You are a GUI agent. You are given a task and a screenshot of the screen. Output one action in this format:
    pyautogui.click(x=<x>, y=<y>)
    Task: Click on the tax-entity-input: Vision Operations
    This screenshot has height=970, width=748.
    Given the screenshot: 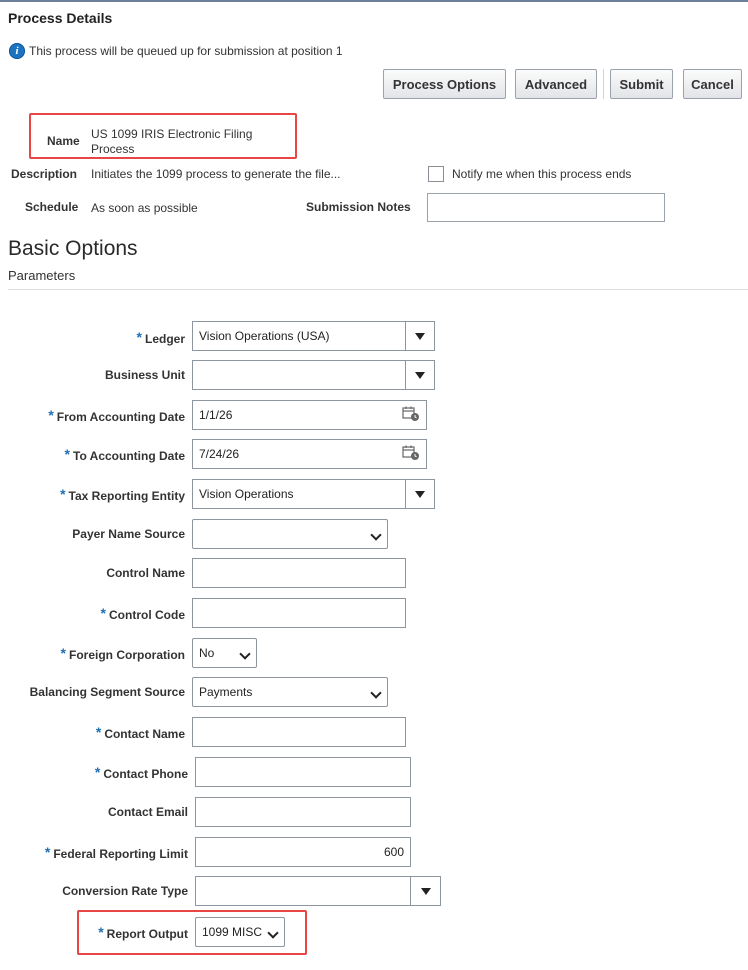 What is the action you would take?
    pyautogui.click(x=299, y=494)
    